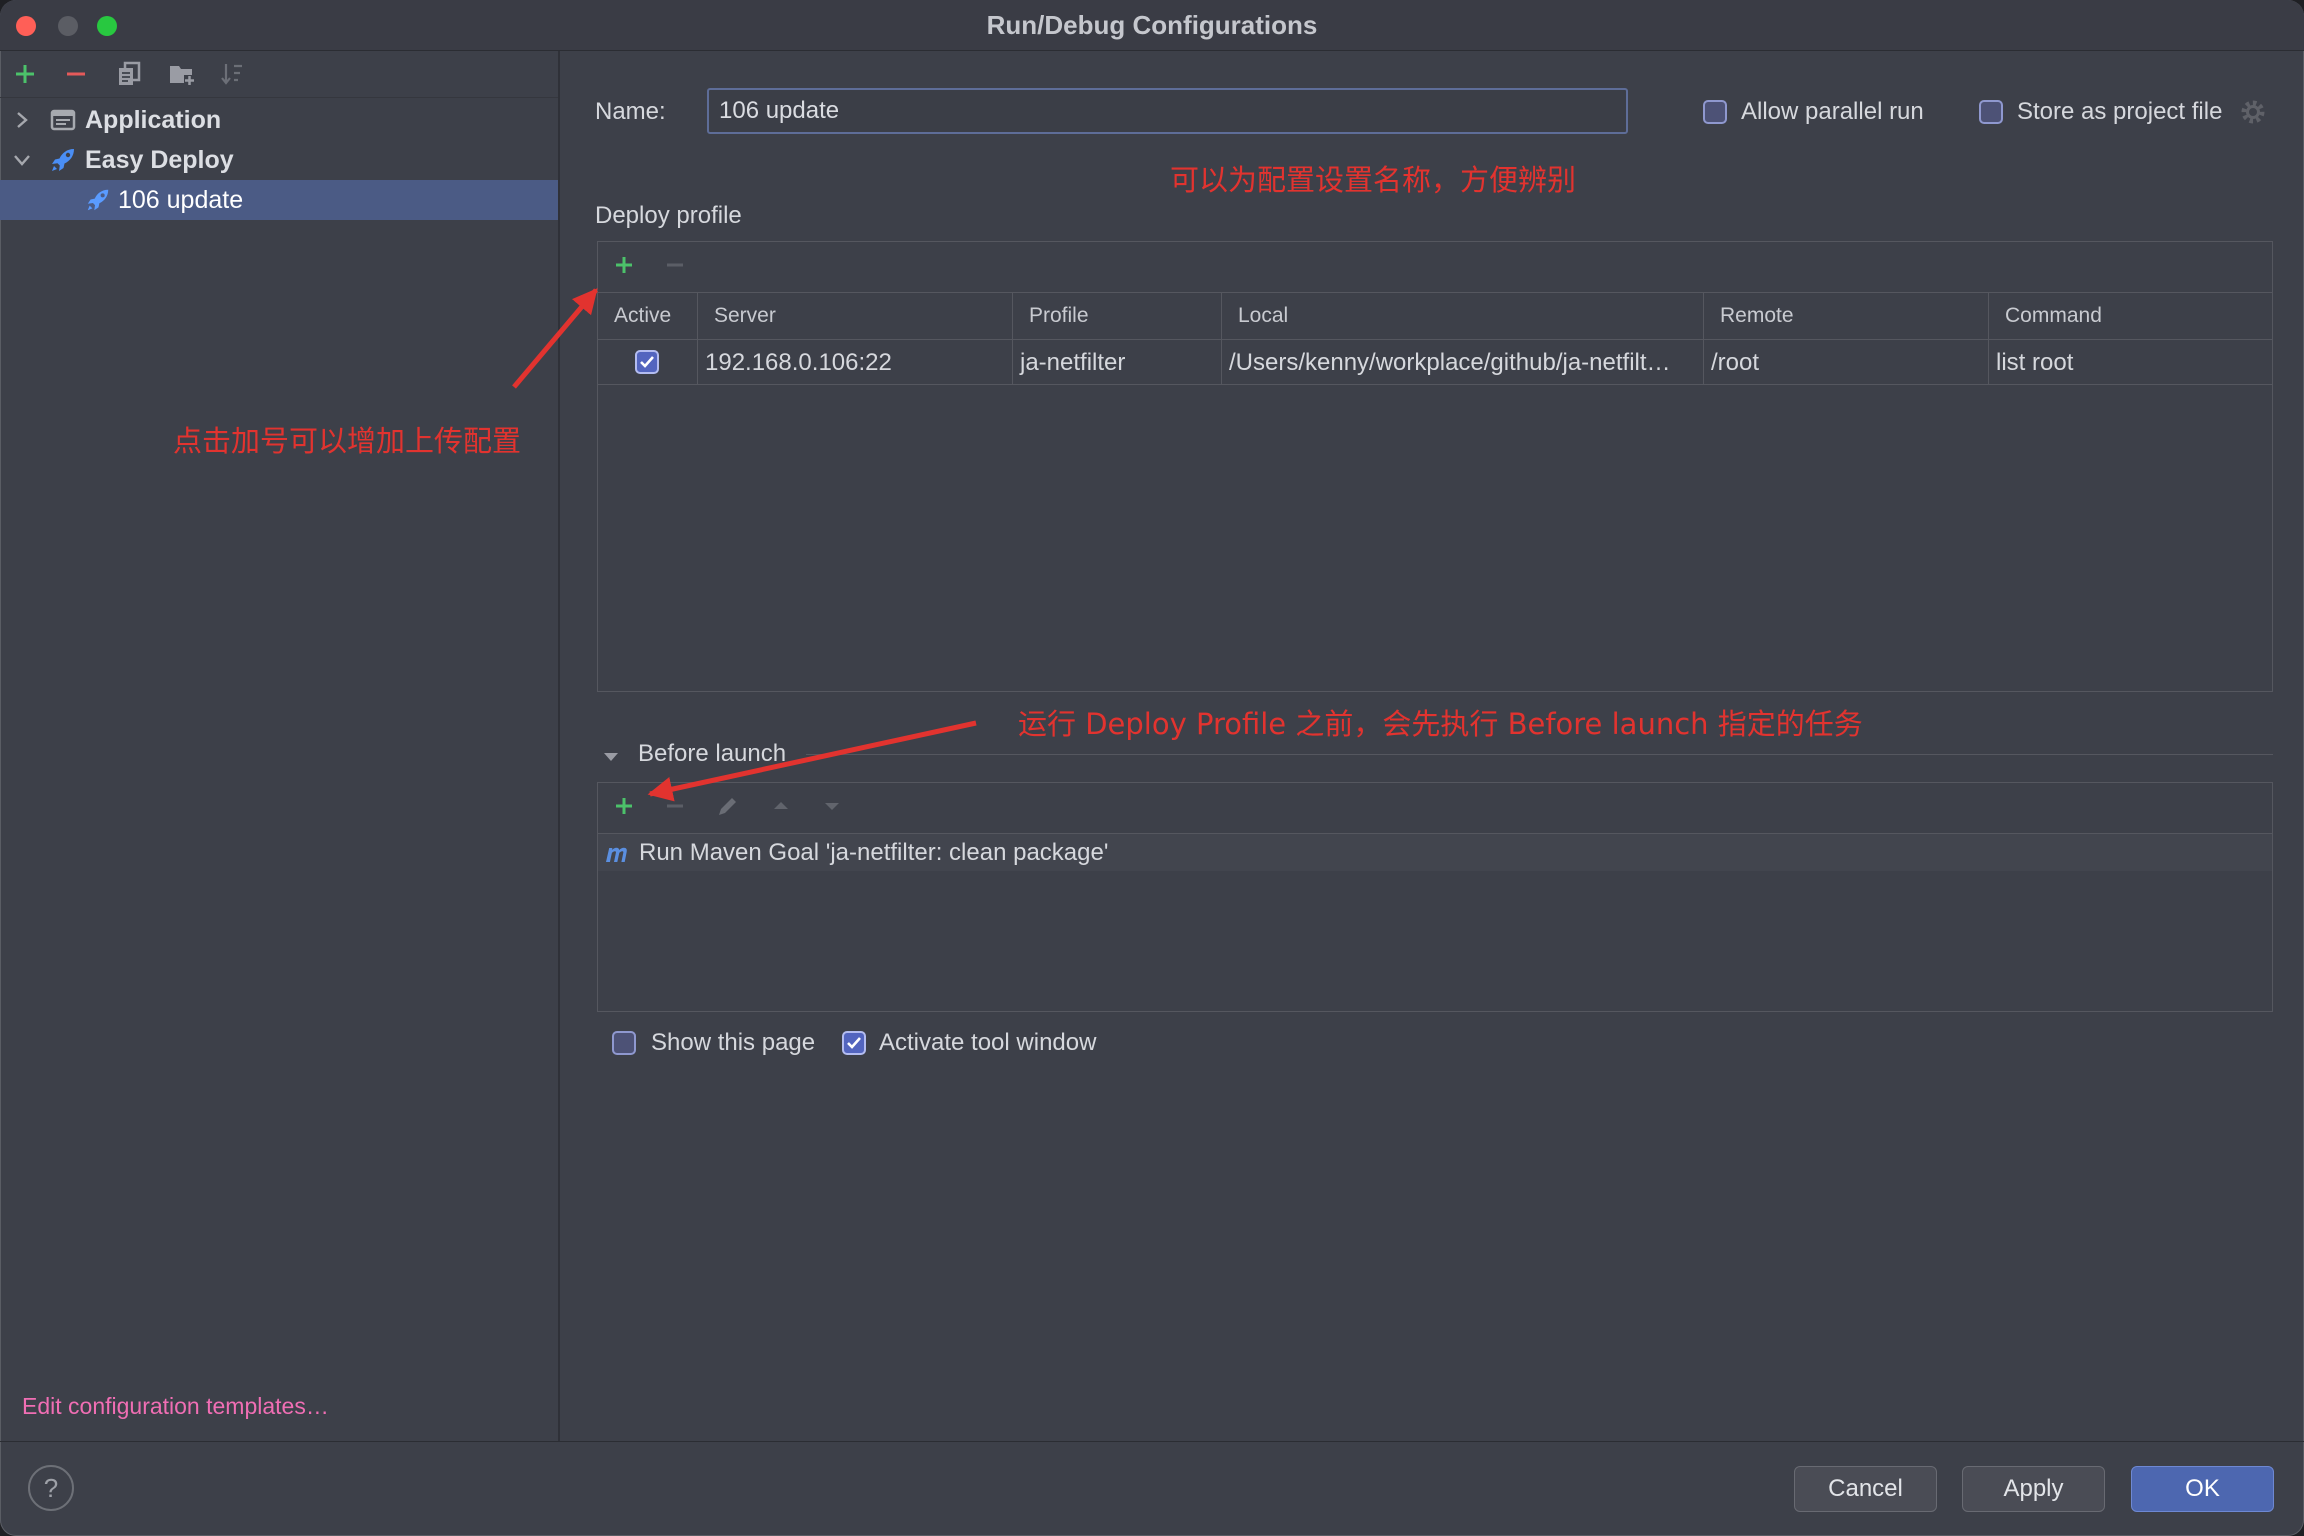 This screenshot has height=1536, width=2304. Describe the element at coordinates (1435, 808) in the screenshot. I see `before-launch-toolbar` at that location.